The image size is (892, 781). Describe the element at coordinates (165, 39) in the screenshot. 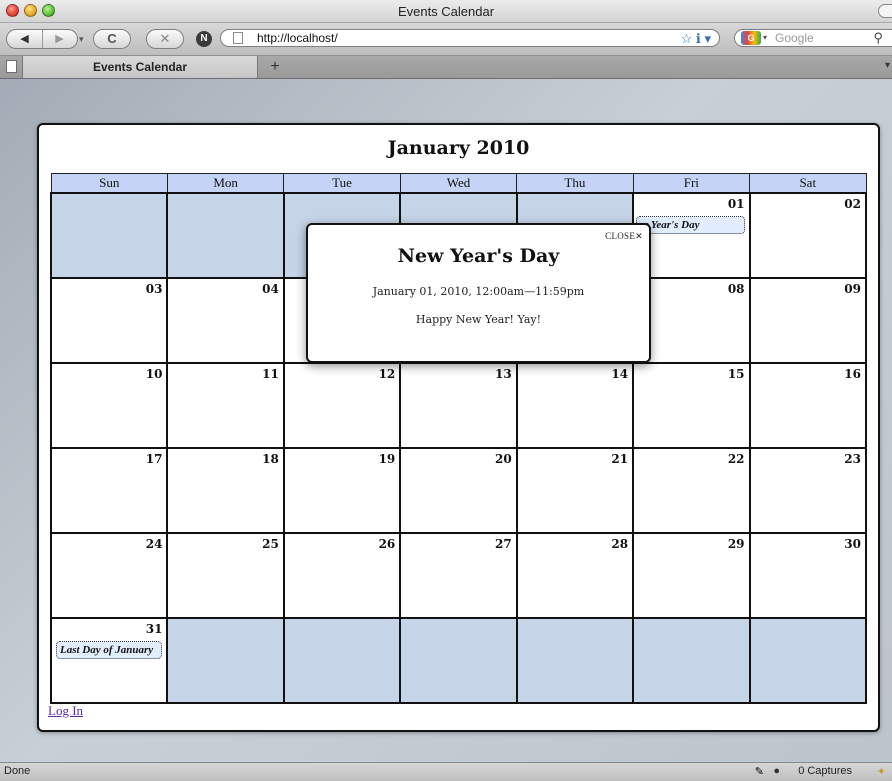

I see `stop-button: ✕` at that location.